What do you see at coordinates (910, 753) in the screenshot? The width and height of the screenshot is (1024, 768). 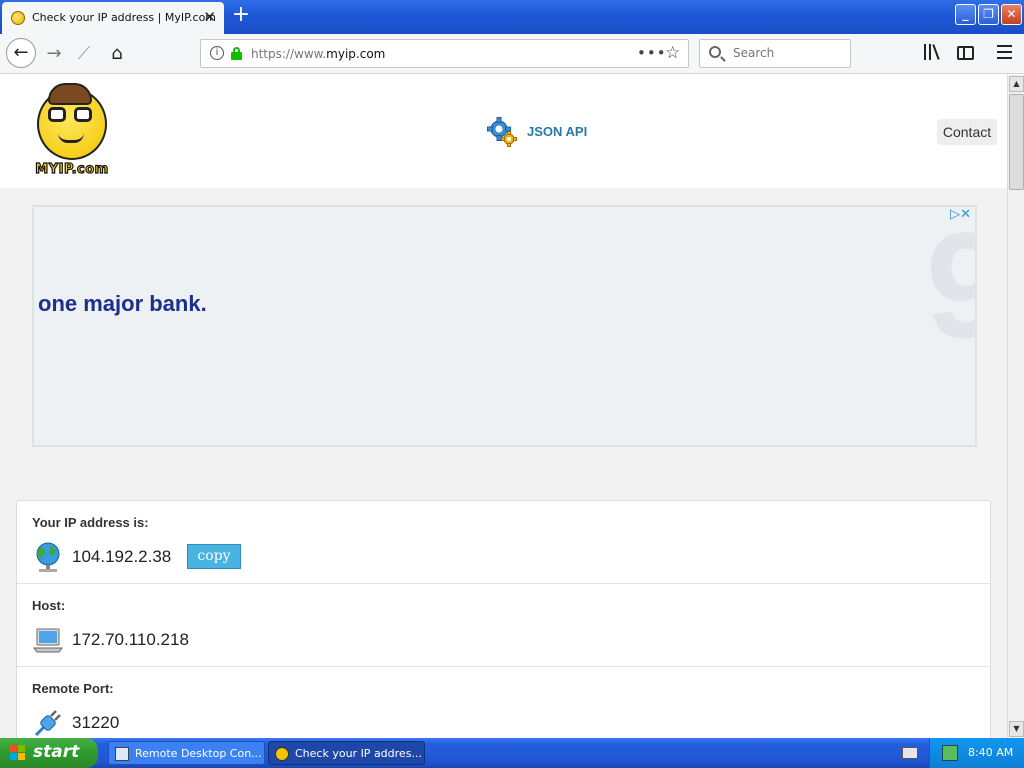 I see `keyboard-icon` at bounding box center [910, 753].